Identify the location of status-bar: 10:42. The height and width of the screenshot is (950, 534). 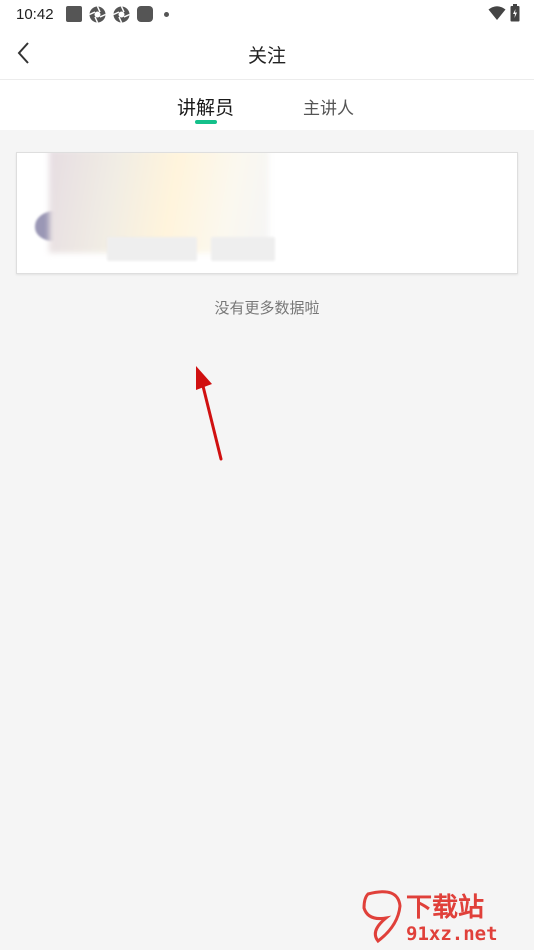
(267, 14).